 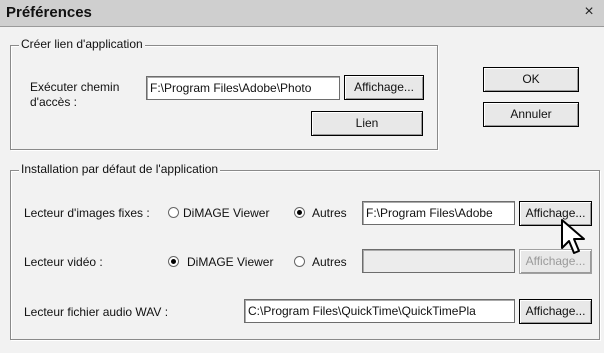 What do you see at coordinates (329, 213) in the screenshot?
I see `still-other-label: Autres` at bounding box center [329, 213].